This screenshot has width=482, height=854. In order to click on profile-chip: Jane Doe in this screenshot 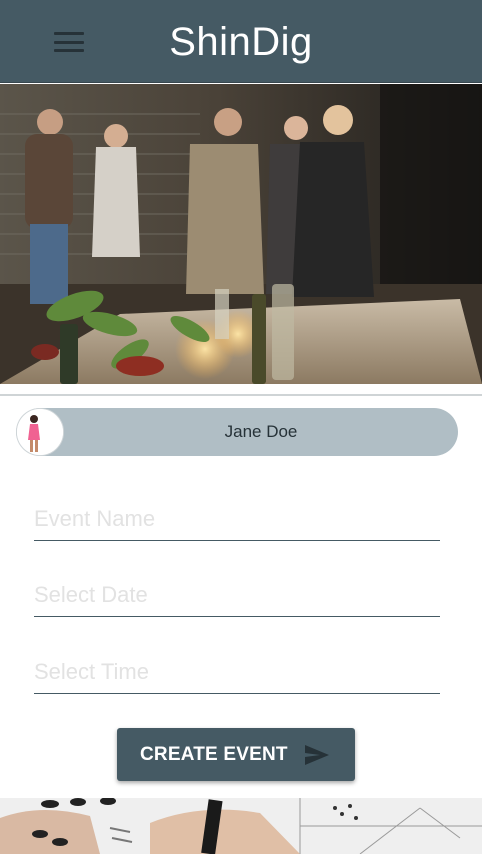, I will do `click(237, 432)`.